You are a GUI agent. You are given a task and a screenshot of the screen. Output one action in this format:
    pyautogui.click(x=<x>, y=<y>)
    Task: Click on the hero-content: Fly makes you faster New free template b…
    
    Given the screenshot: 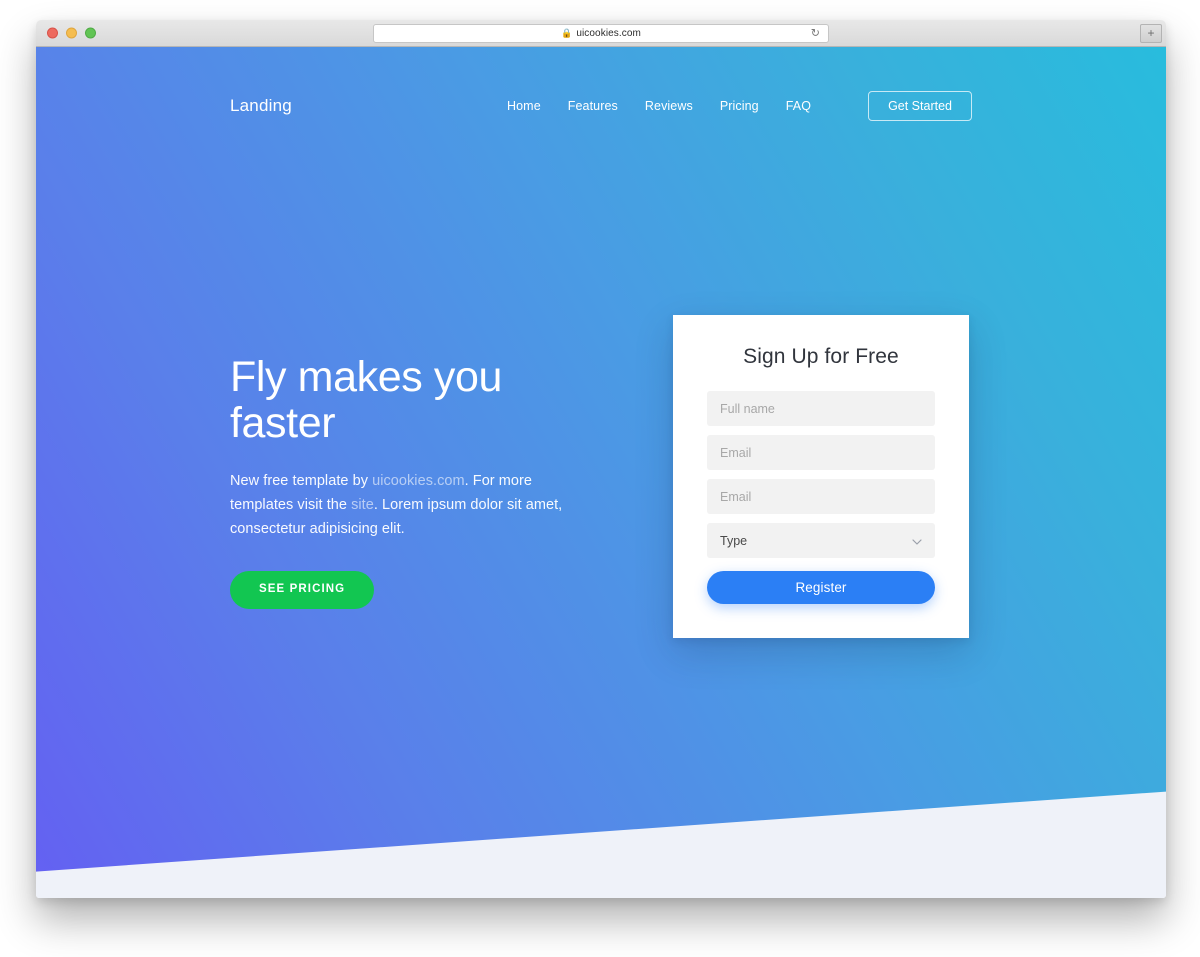 What is the action you would take?
    pyautogui.click(x=415, y=481)
    